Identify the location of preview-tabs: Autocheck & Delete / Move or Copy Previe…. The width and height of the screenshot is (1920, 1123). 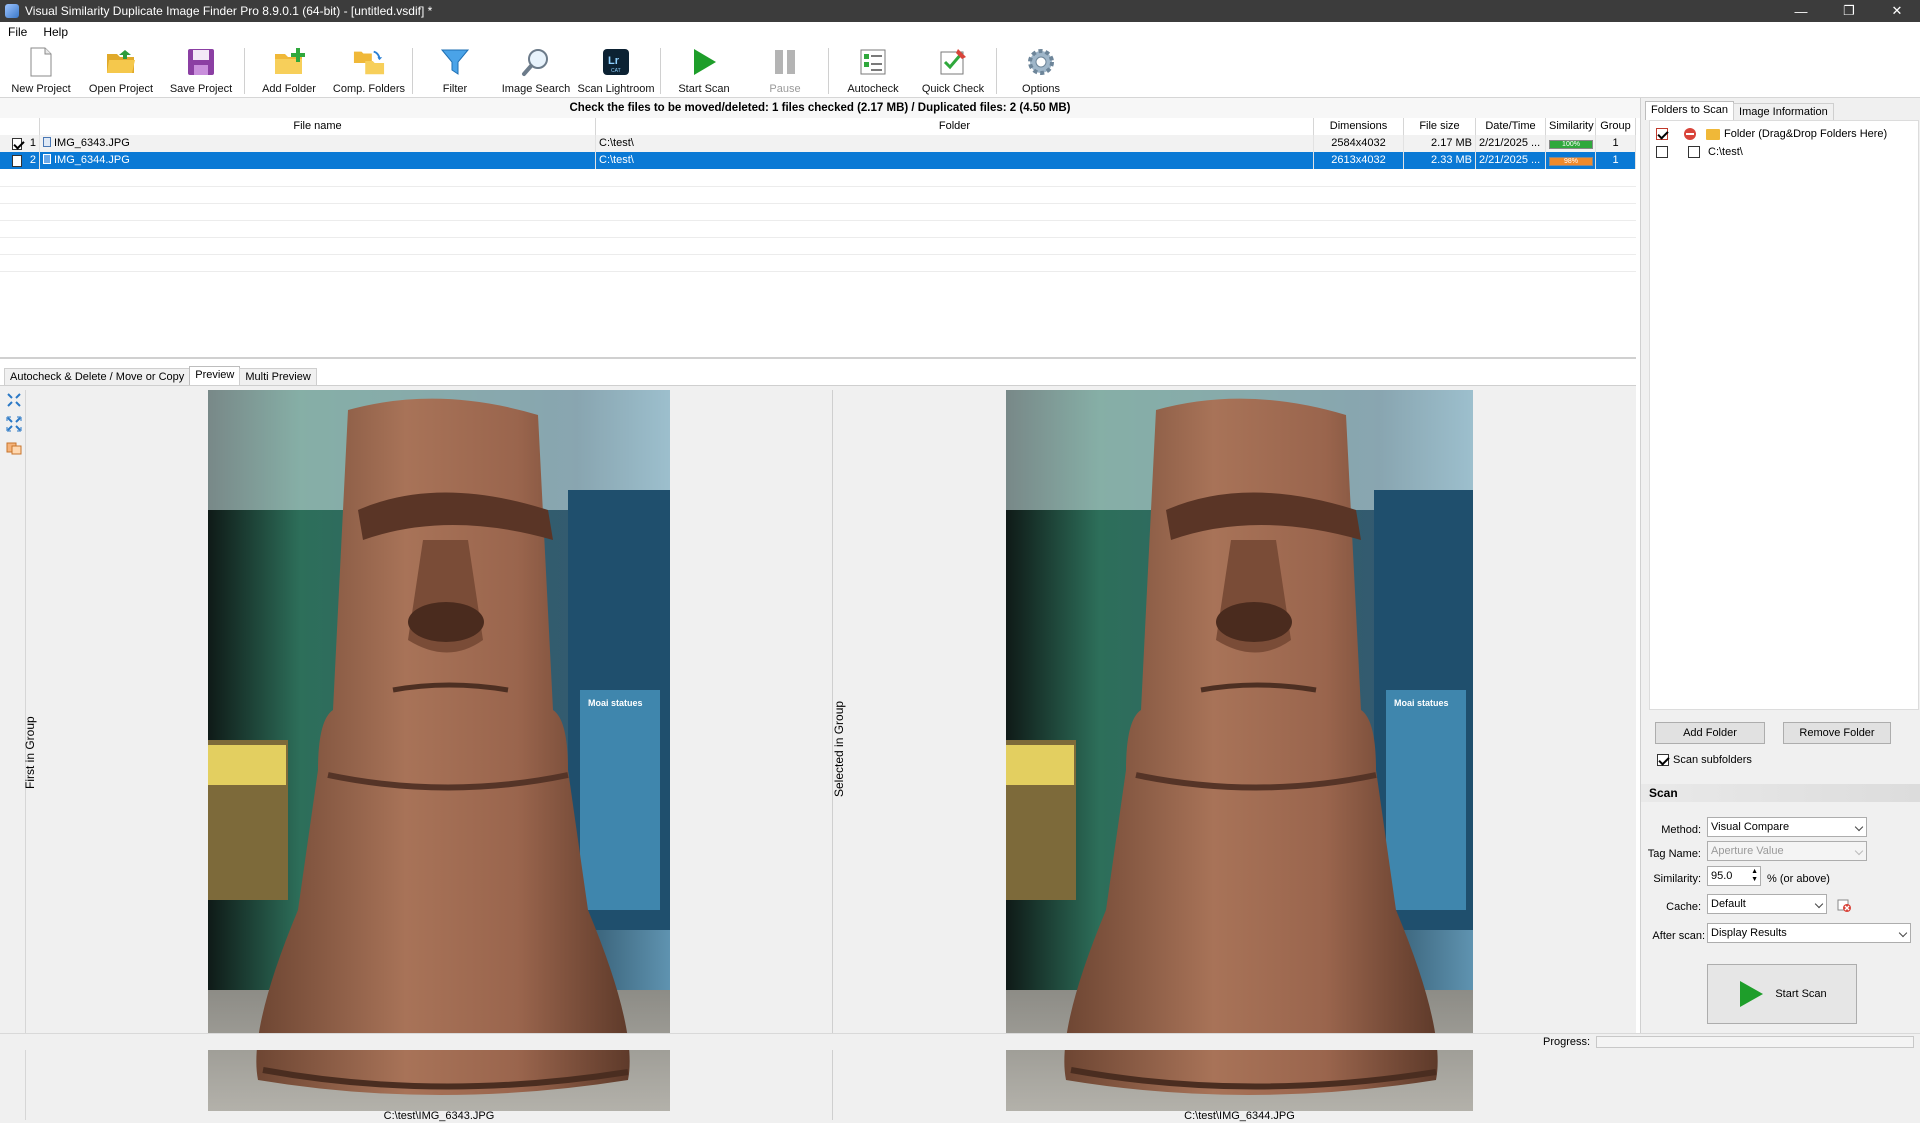
(160, 375).